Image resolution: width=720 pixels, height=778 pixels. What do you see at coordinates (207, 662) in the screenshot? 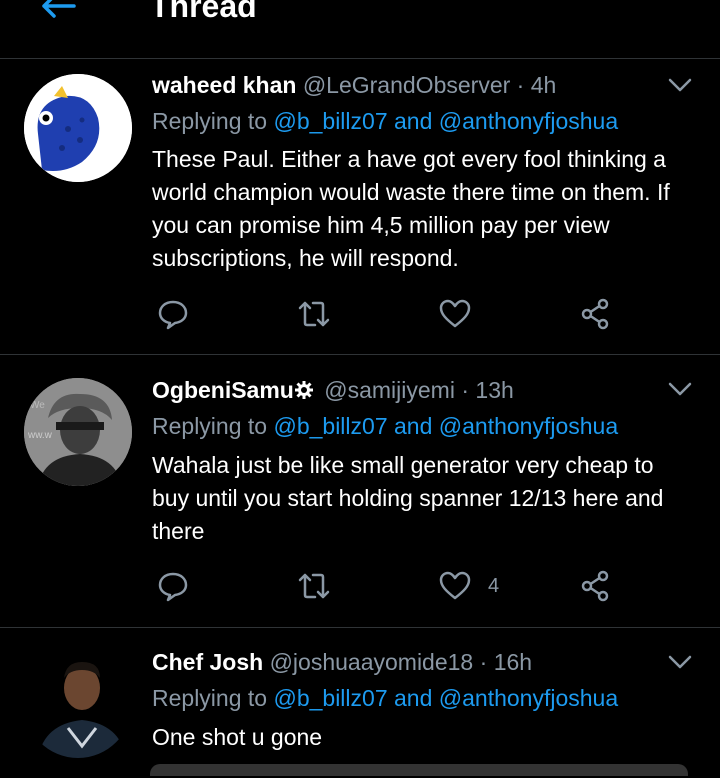
I see `author-name: Chef Josh` at bounding box center [207, 662].